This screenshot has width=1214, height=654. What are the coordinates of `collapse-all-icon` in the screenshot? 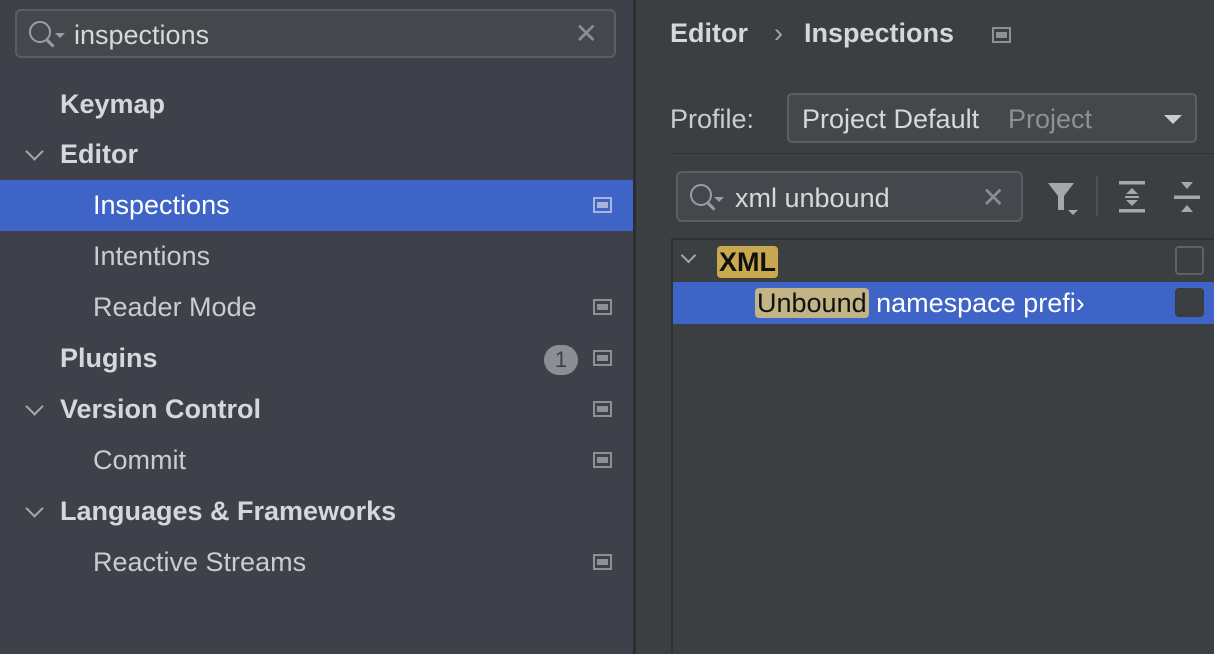 It's located at (1187, 197).